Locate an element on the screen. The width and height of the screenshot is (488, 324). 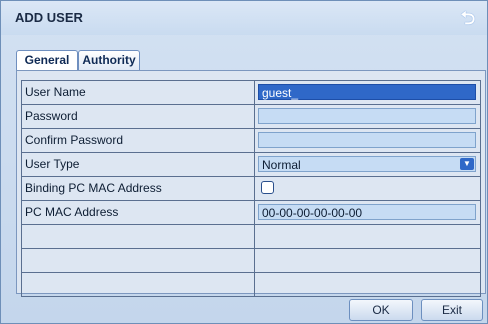
row-user-name: User Name guest_ is located at coordinates (251, 93).